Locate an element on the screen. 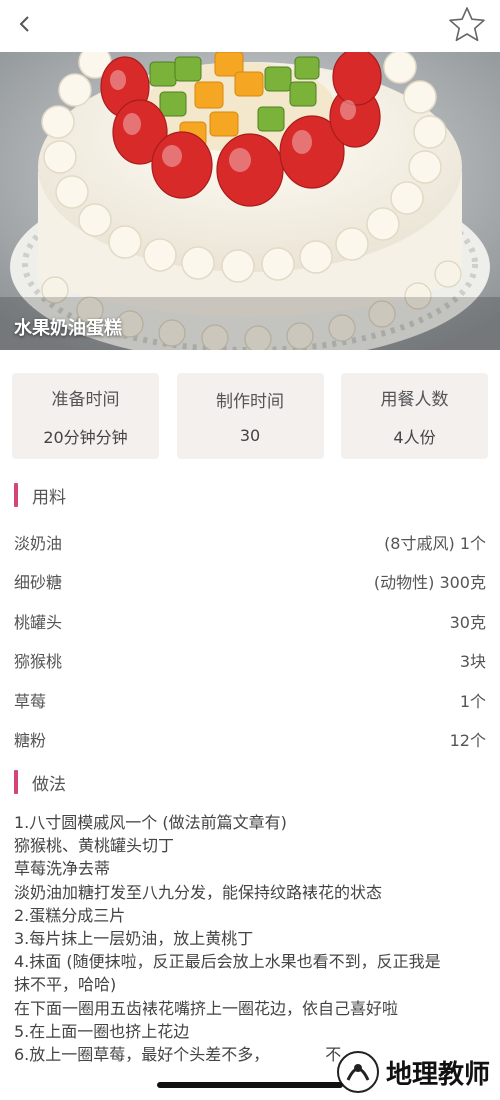 The image size is (500, 1100). watermark-logo-icon is located at coordinates (357, 1072).